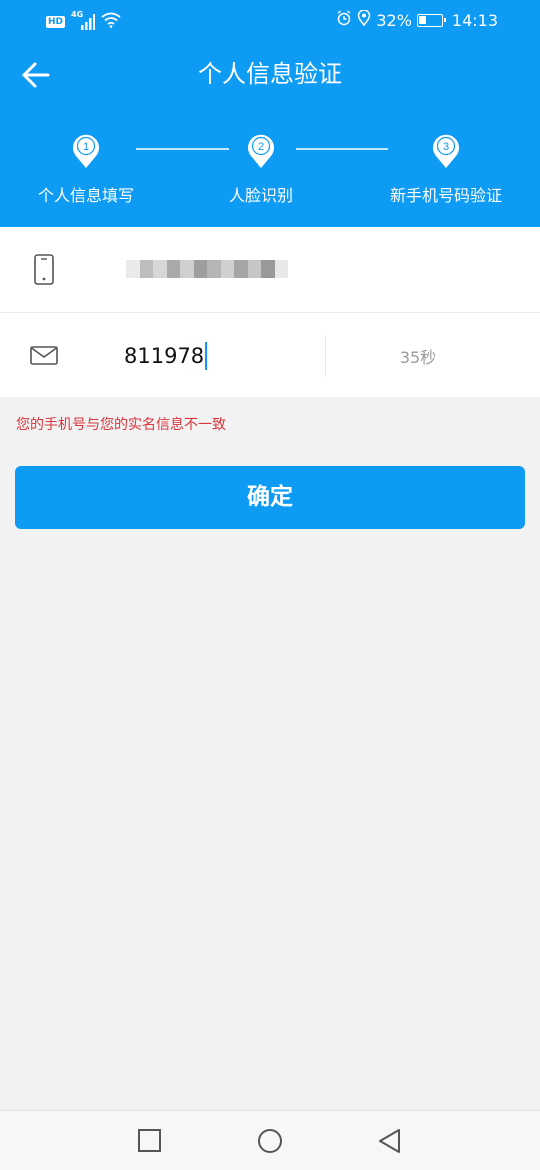 The image size is (540, 1170). Describe the element at coordinates (77, 14) in the screenshot. I see `network-type-label: 4G` at that location.